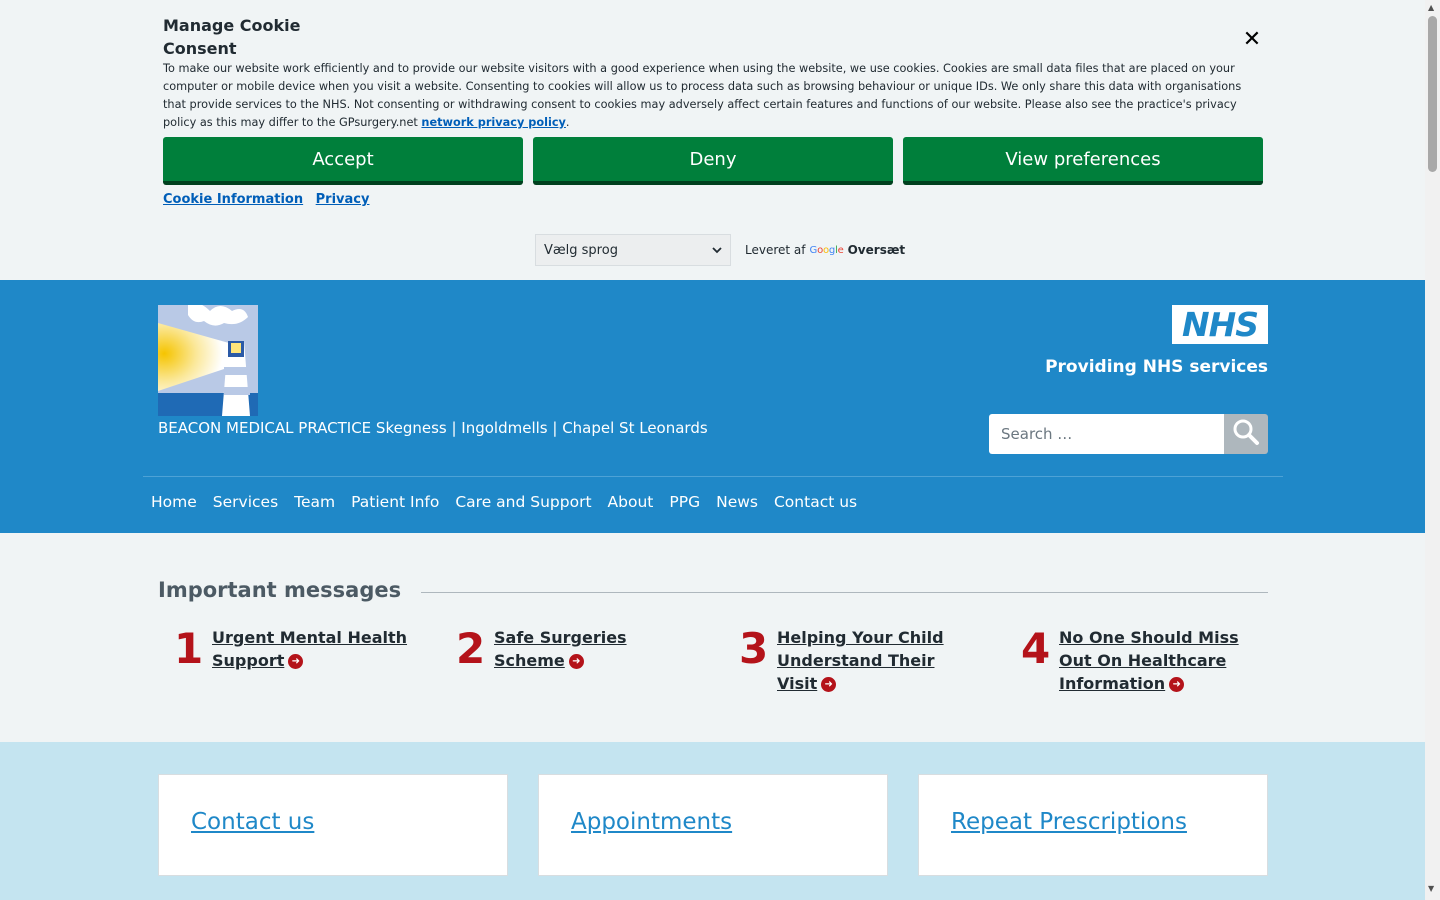 Image resolution: width=1440 pixels, height=900 pixels. I want to click on nav-item-team: Team, so click(314, 502).